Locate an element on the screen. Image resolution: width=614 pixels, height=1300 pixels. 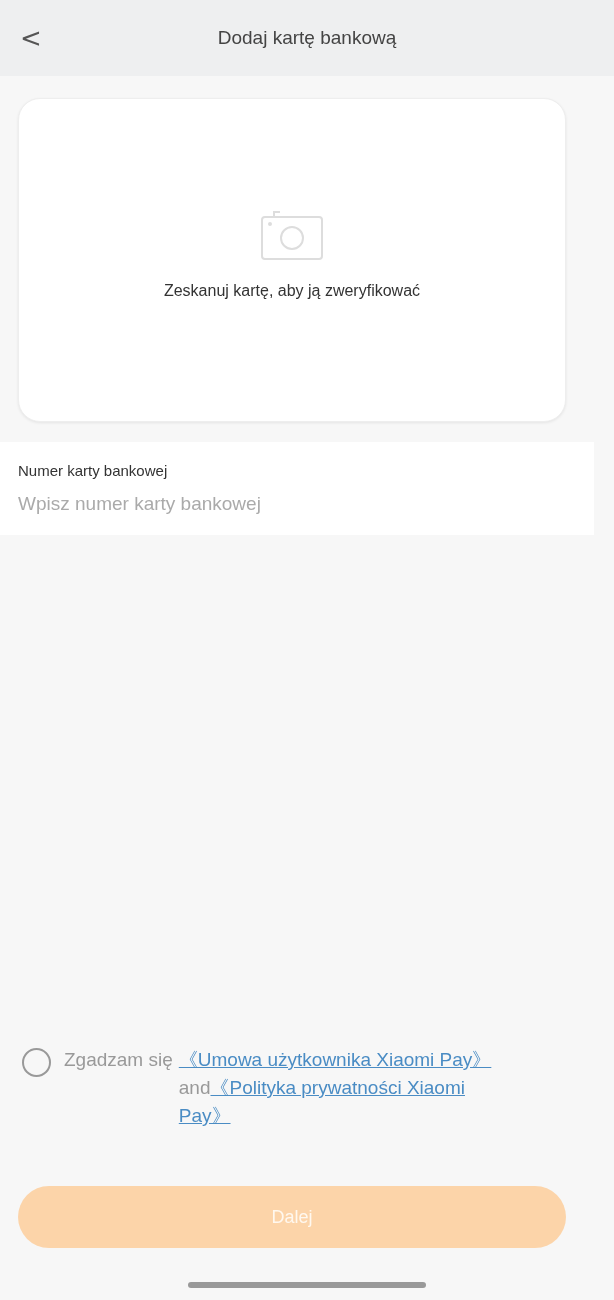
agreement-text: Zgadzam się 《Umowa użytkownika Xiaomi Pay》 and《Polityka prywatności Xiaomi Pay》 is located at coordinates (278, 1088).